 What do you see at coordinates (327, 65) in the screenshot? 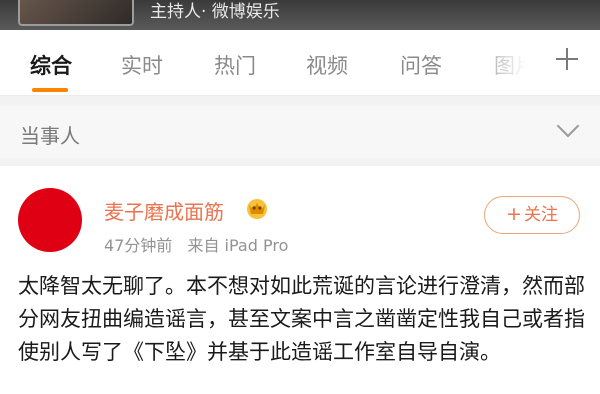
I see `tab-video: 视频` at bounding box center [327, 65].